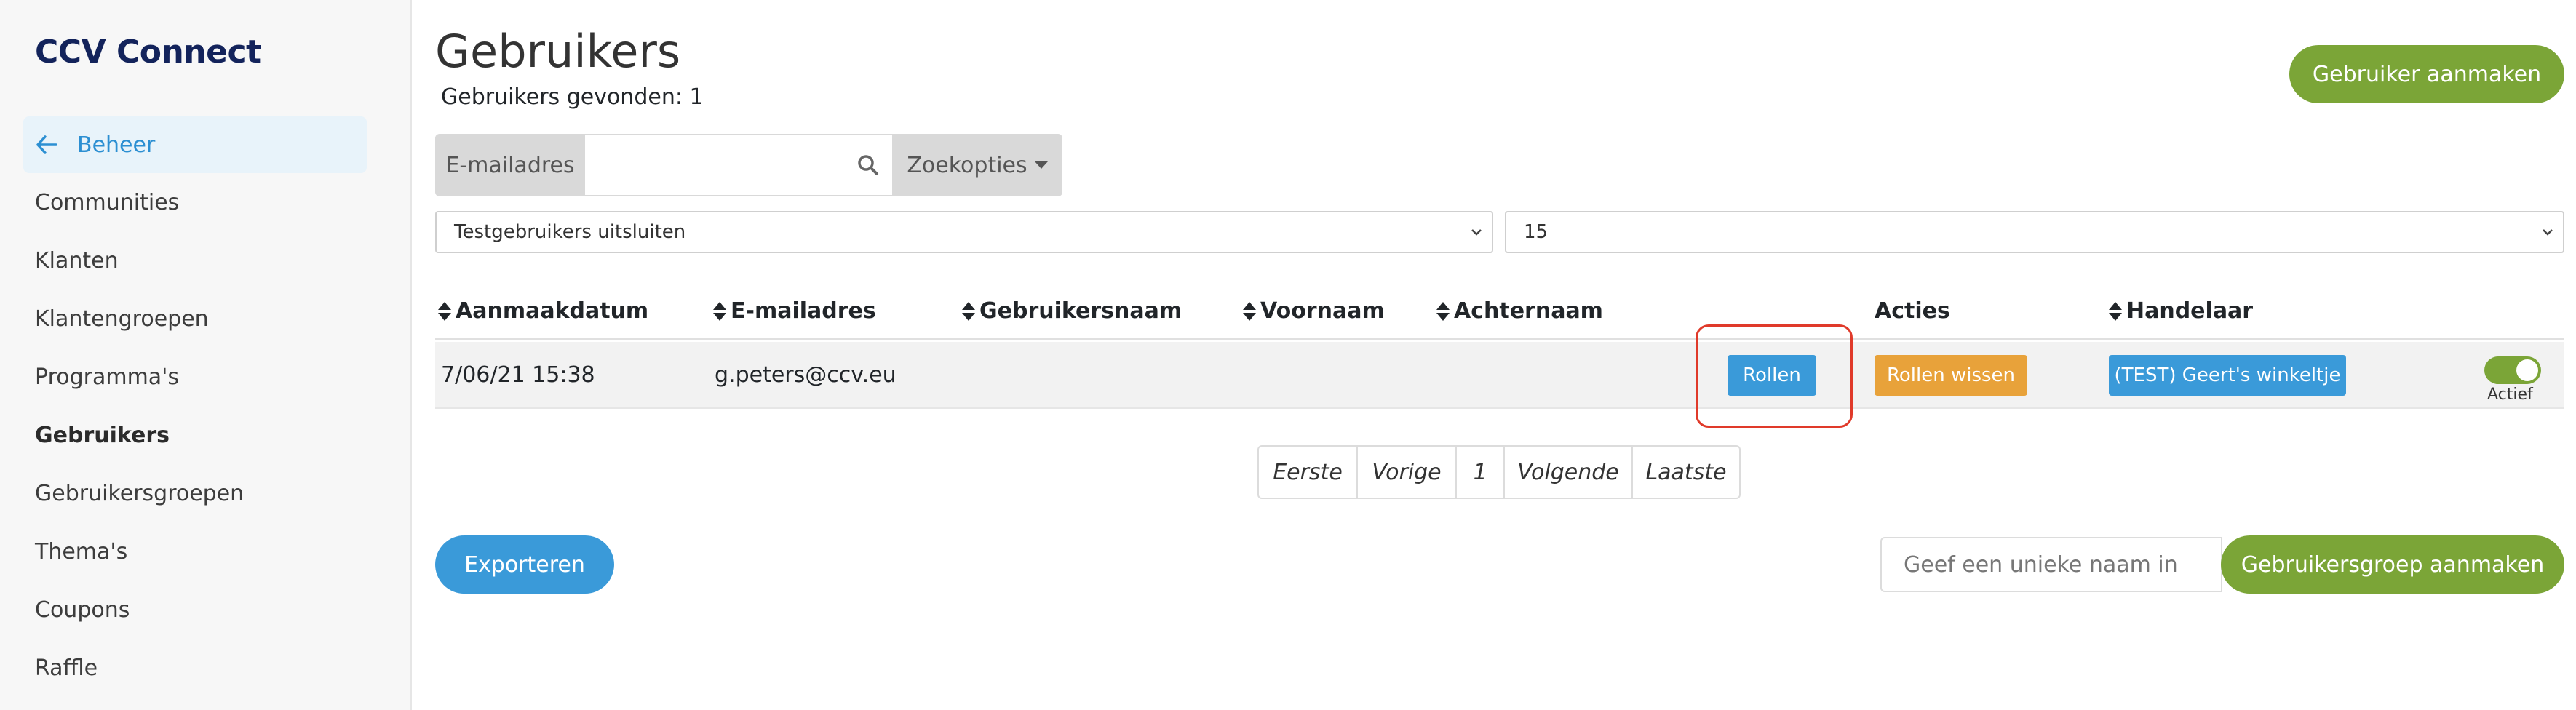  What do you see at coordinates (2510, 395) in the screenshot?
I see `active-toggle-label: Actief` at bounding box center [2510, 395].